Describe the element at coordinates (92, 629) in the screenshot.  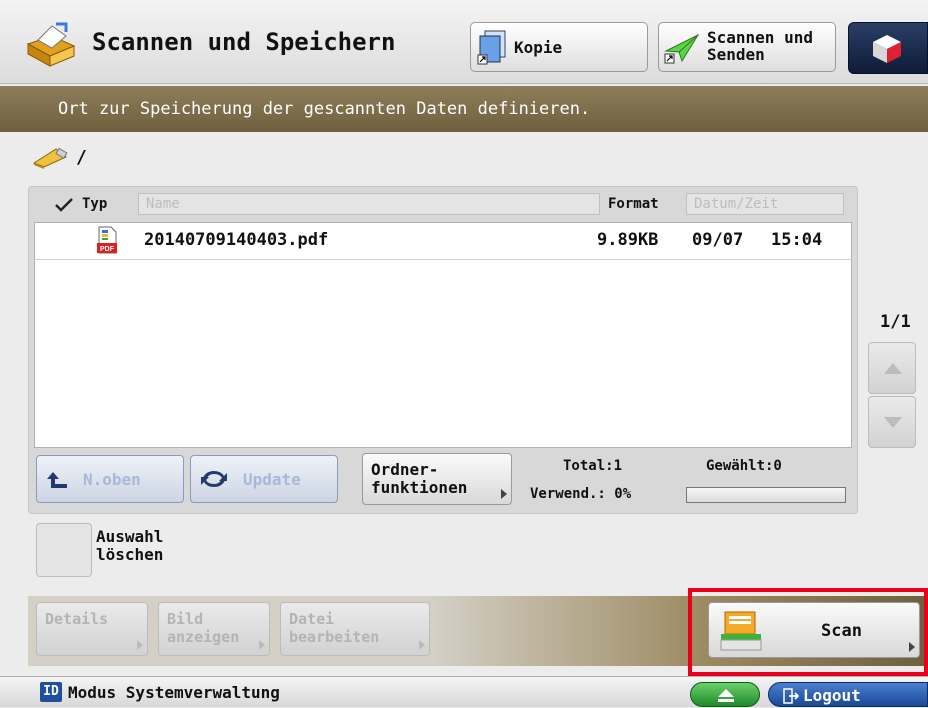
I see `details-button: Details` at that location.